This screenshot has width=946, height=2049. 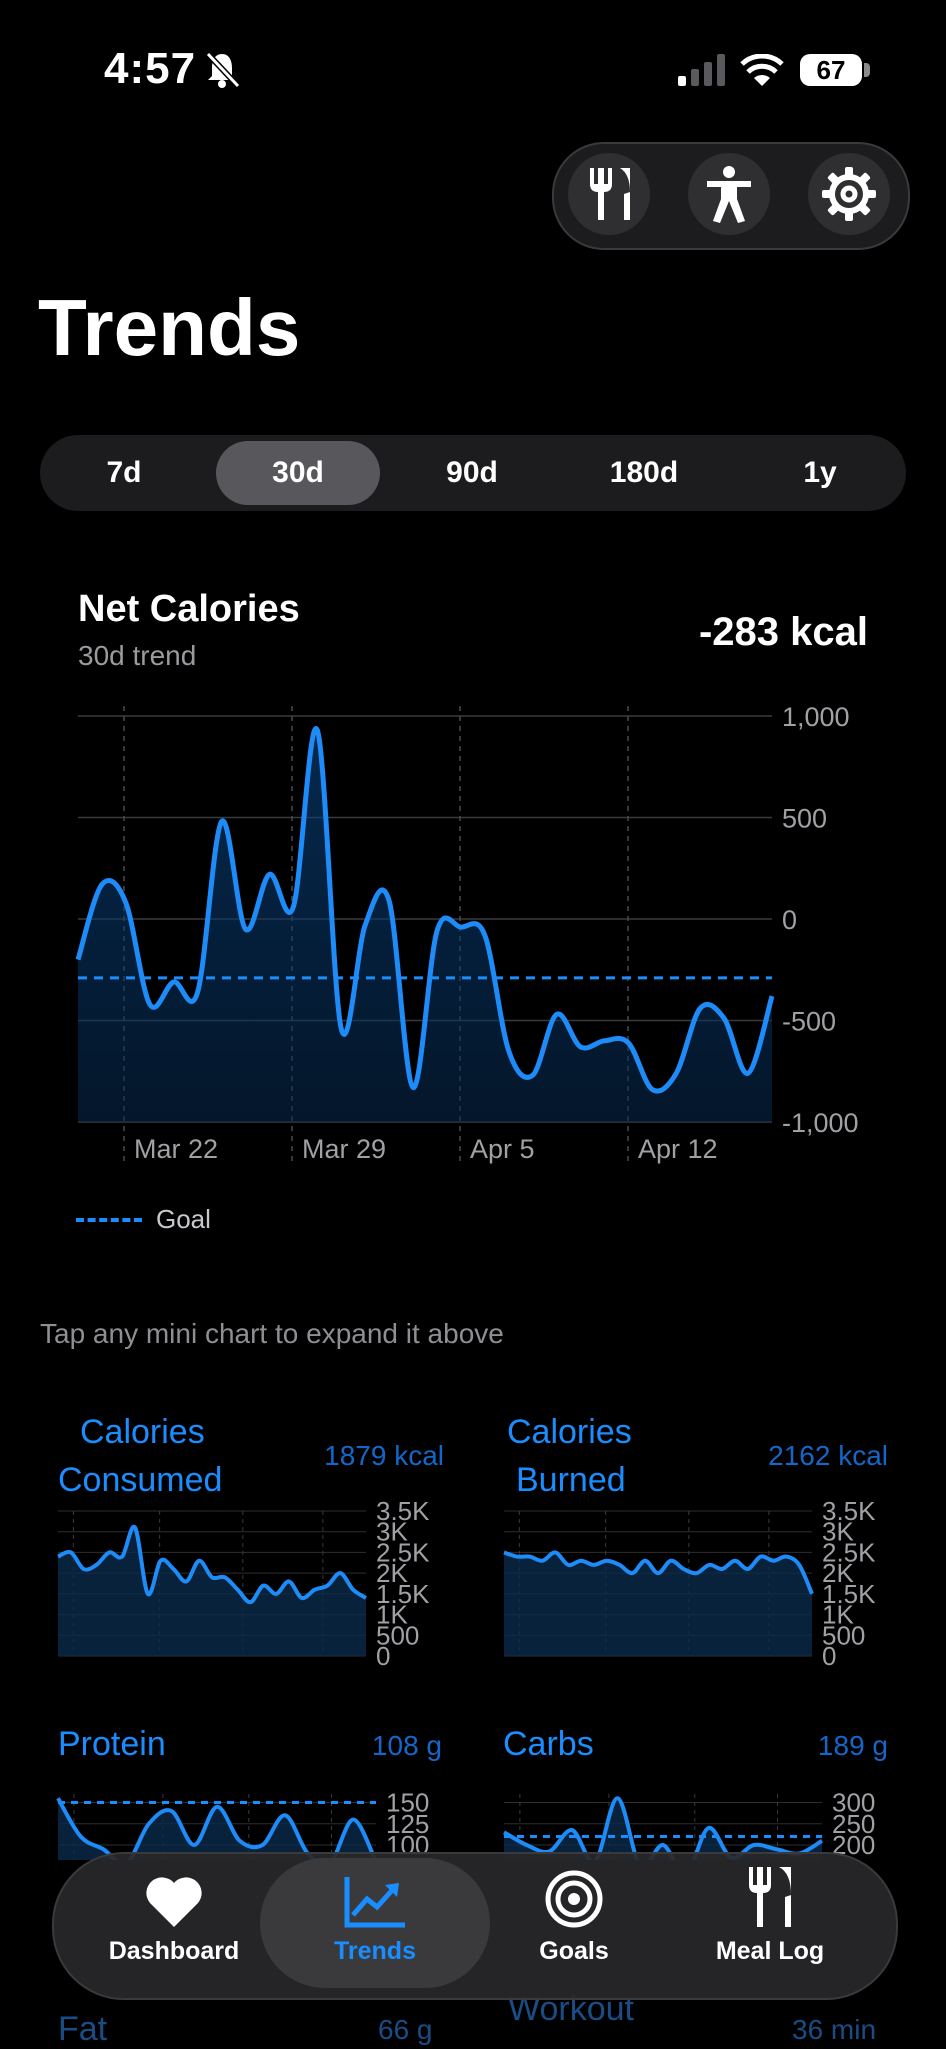 I want to click on protein-mini-chart: 150125100, so click(x=250, y=1815).